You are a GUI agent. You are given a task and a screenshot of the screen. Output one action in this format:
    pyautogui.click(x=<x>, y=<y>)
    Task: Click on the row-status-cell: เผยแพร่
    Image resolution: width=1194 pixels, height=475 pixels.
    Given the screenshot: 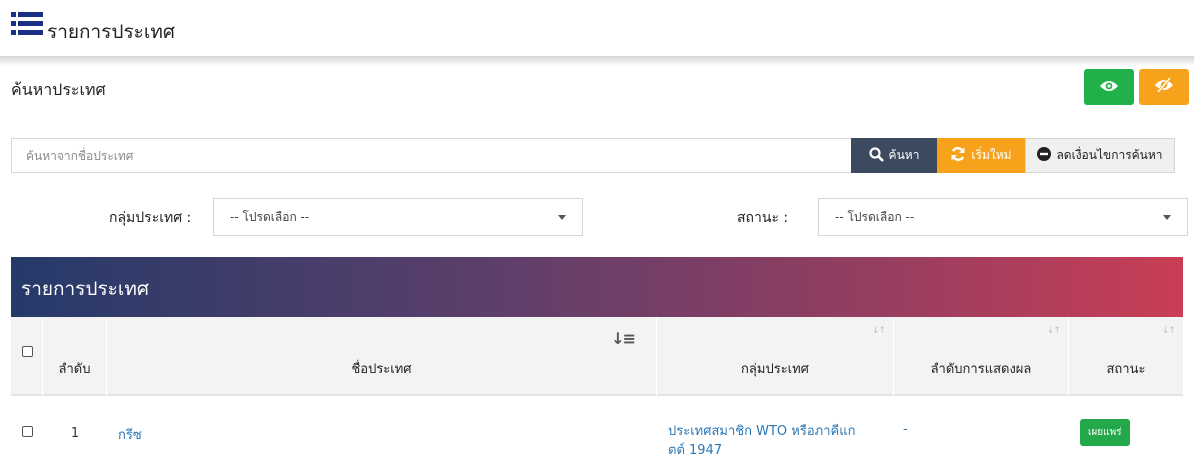 What is the action you would take?
    pyautogui.click(x=1126, y=436)
    